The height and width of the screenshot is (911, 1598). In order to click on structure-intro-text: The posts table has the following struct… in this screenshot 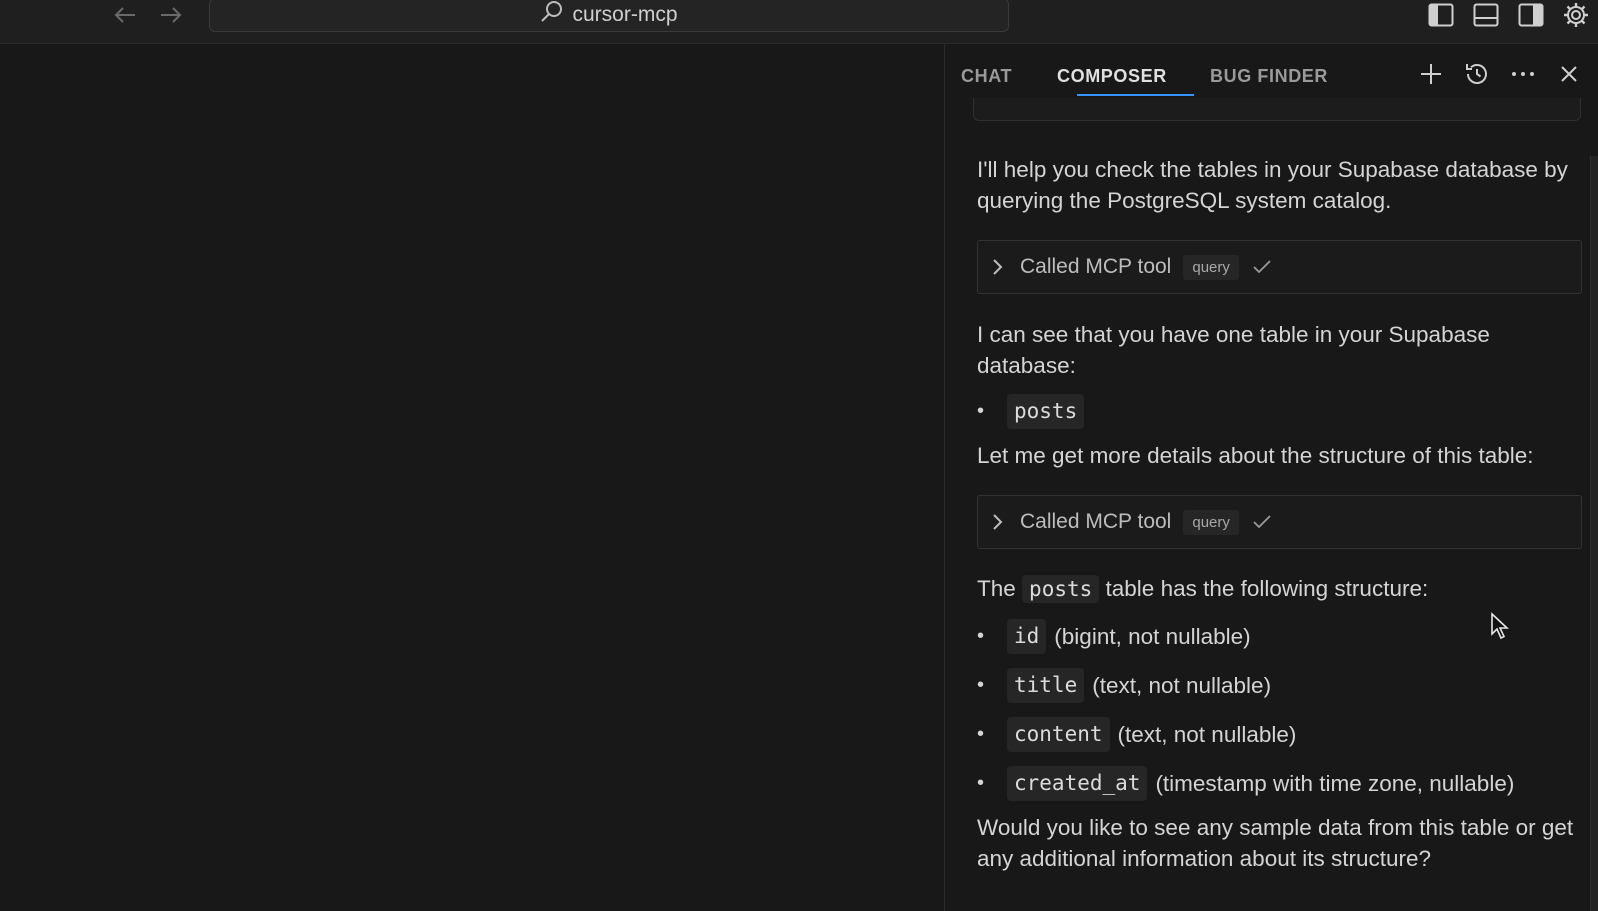, I will do `click(1277, 589)`.